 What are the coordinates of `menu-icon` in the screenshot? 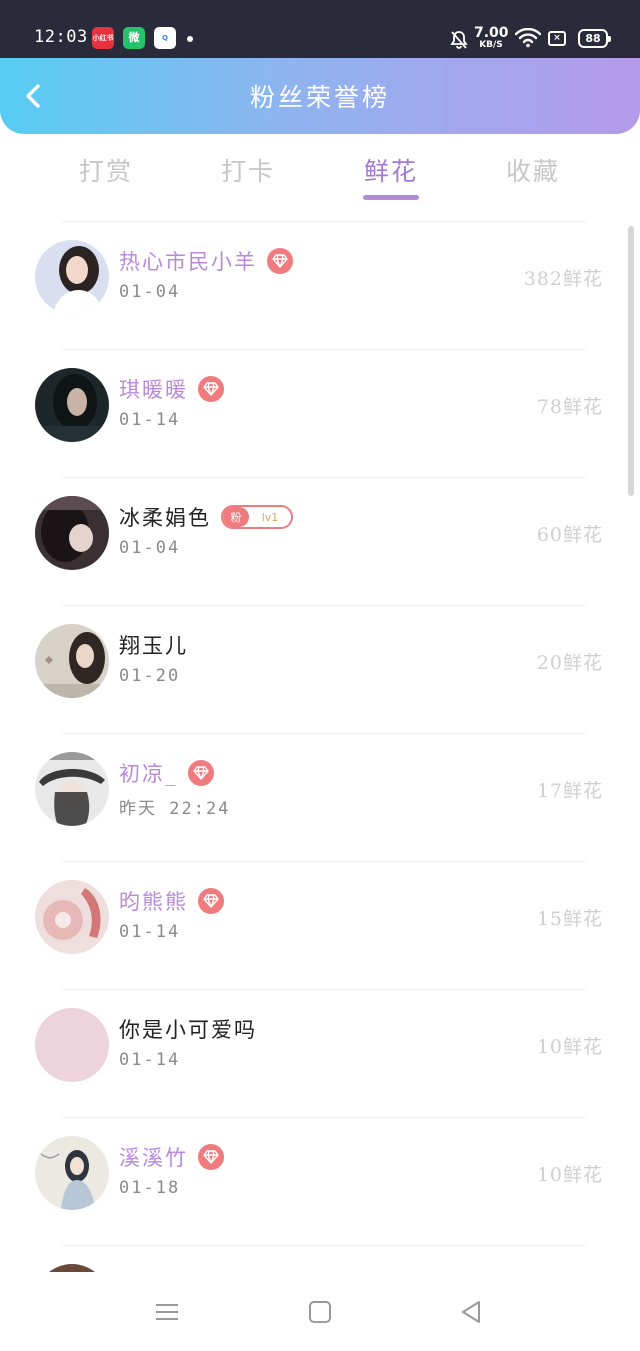 It's located at (167, 1312).